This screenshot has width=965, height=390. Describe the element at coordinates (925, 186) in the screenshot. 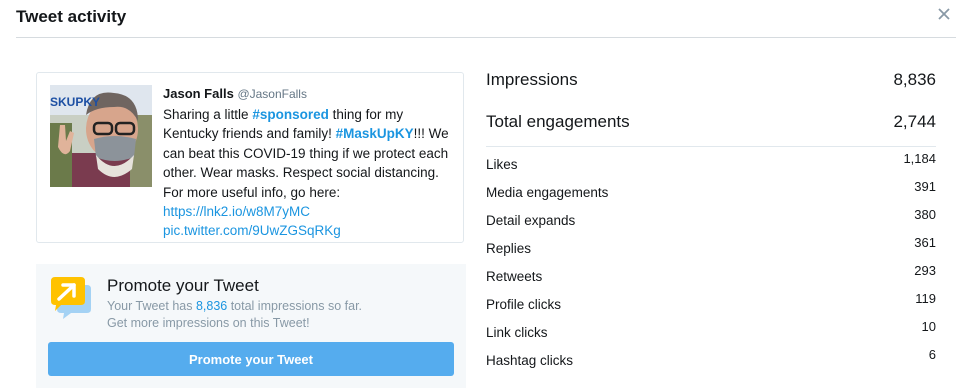

I see `stat-value: 391` at that location.